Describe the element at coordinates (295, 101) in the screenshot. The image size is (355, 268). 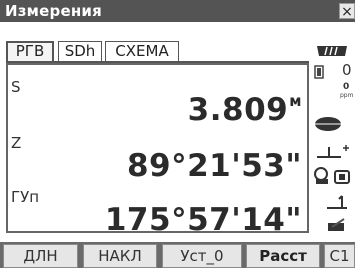
I see `distance-unit: м` at that location.